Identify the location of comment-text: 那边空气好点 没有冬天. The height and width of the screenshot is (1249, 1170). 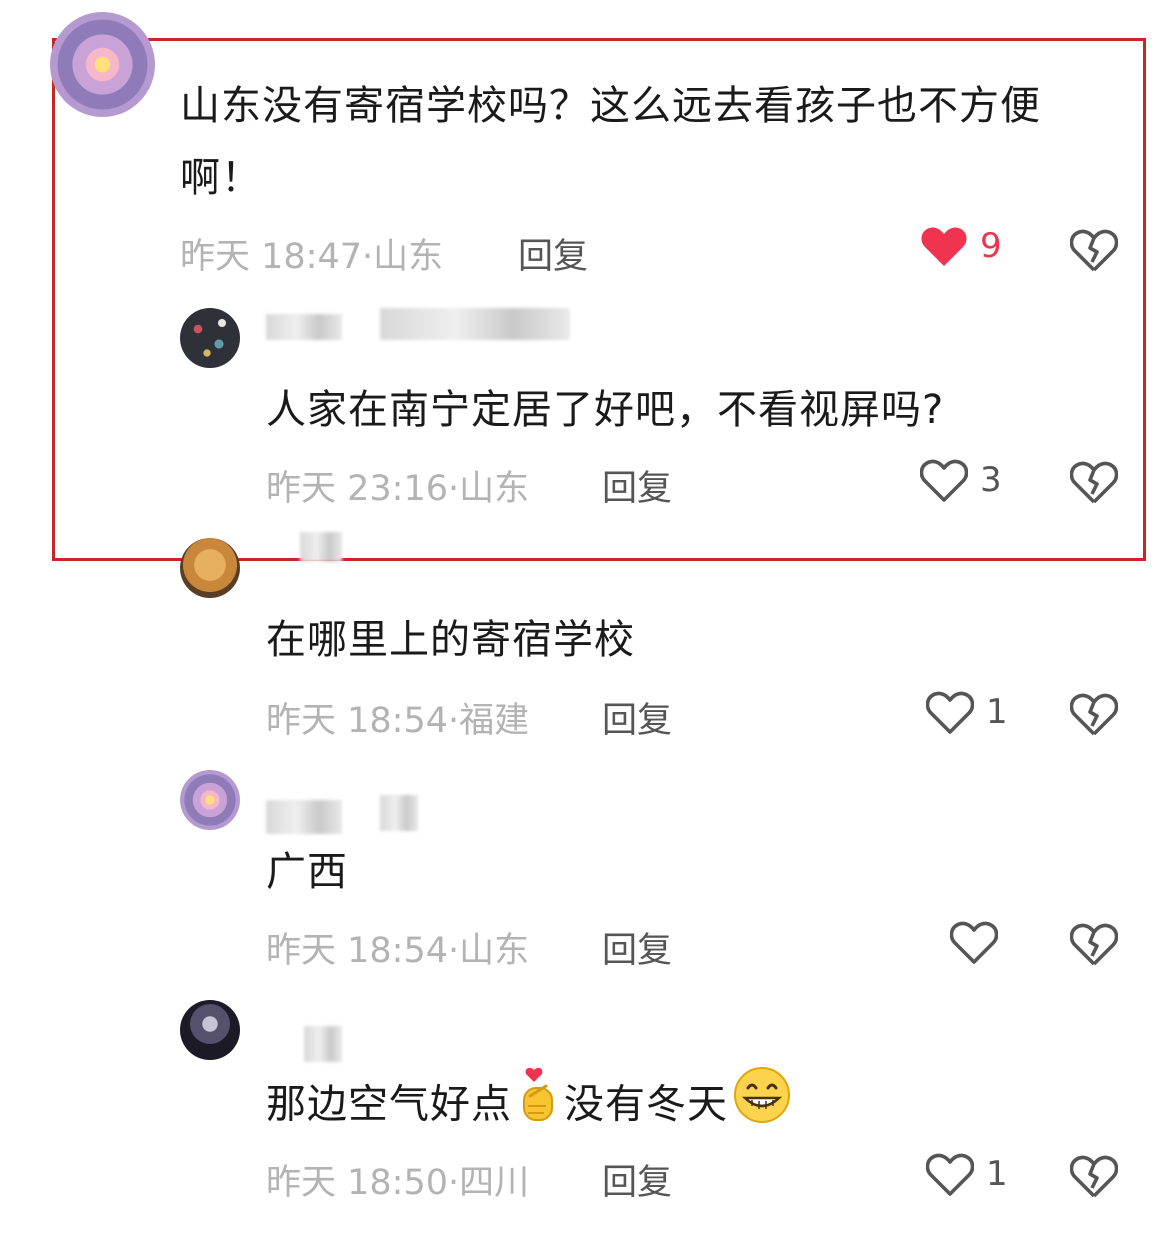
(531, 1106).